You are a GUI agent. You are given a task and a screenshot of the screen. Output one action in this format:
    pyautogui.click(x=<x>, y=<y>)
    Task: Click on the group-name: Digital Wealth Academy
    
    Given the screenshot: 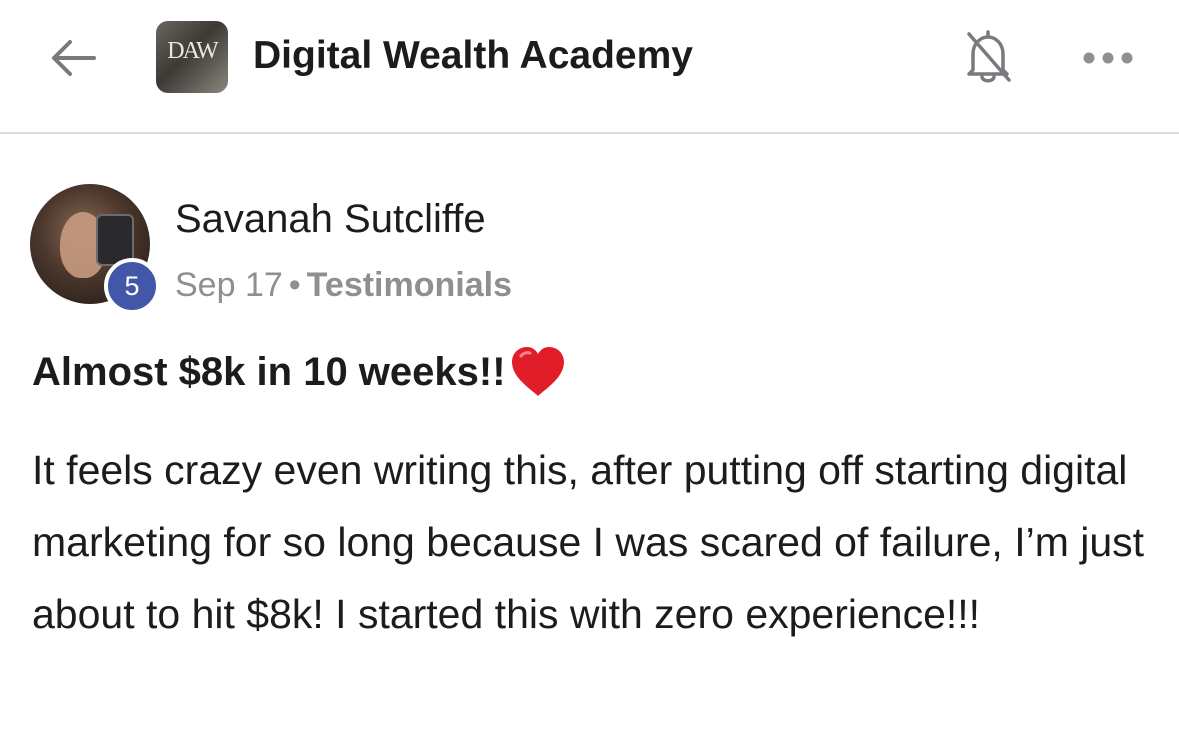 What is the action you would take?
    pyautogui.click(x=473, y=55)
    